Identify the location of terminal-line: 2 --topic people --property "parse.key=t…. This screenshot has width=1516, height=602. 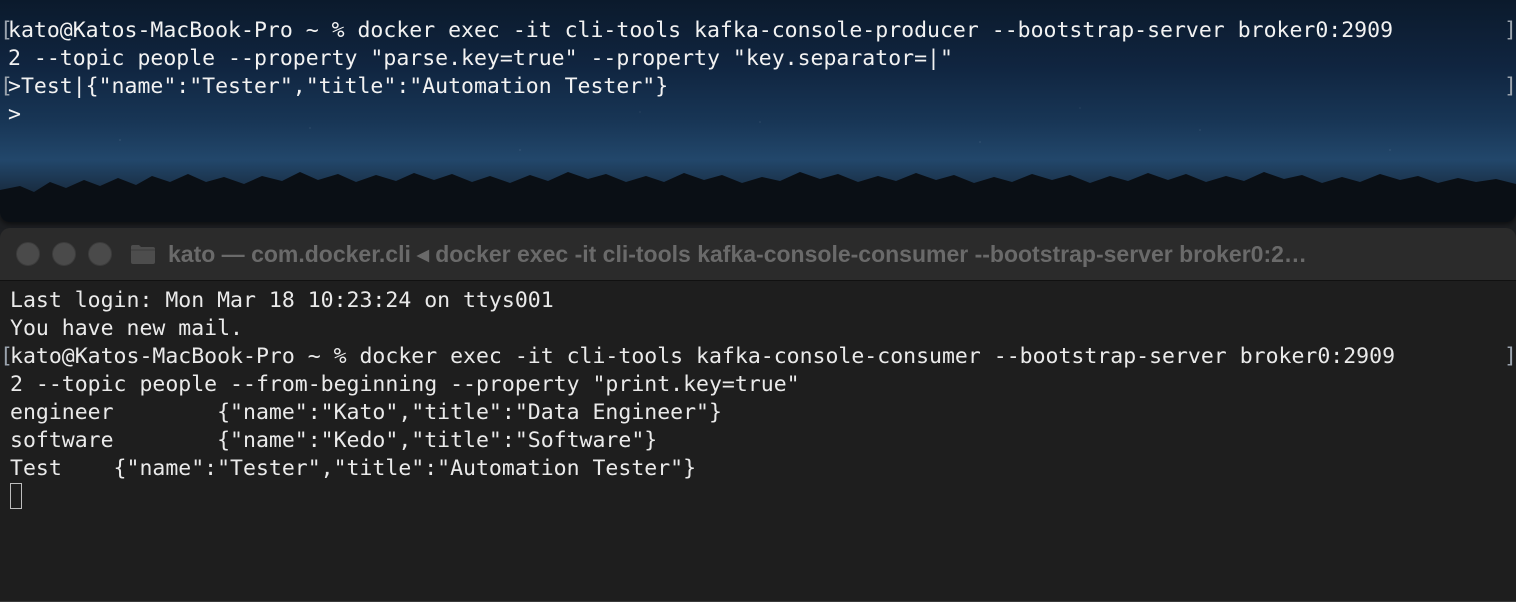
(480, 58).